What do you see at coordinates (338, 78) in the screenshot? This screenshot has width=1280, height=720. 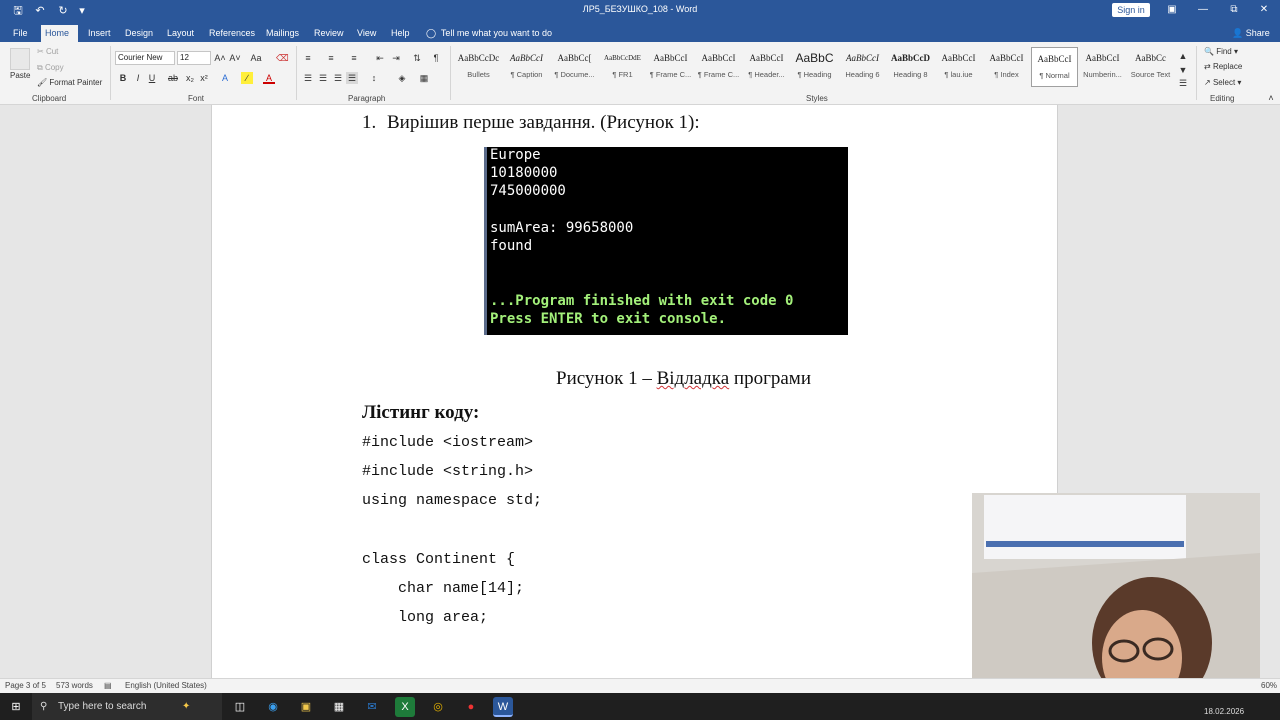 I see `align-right-icon: ☰` at bounding box center [338, 78].